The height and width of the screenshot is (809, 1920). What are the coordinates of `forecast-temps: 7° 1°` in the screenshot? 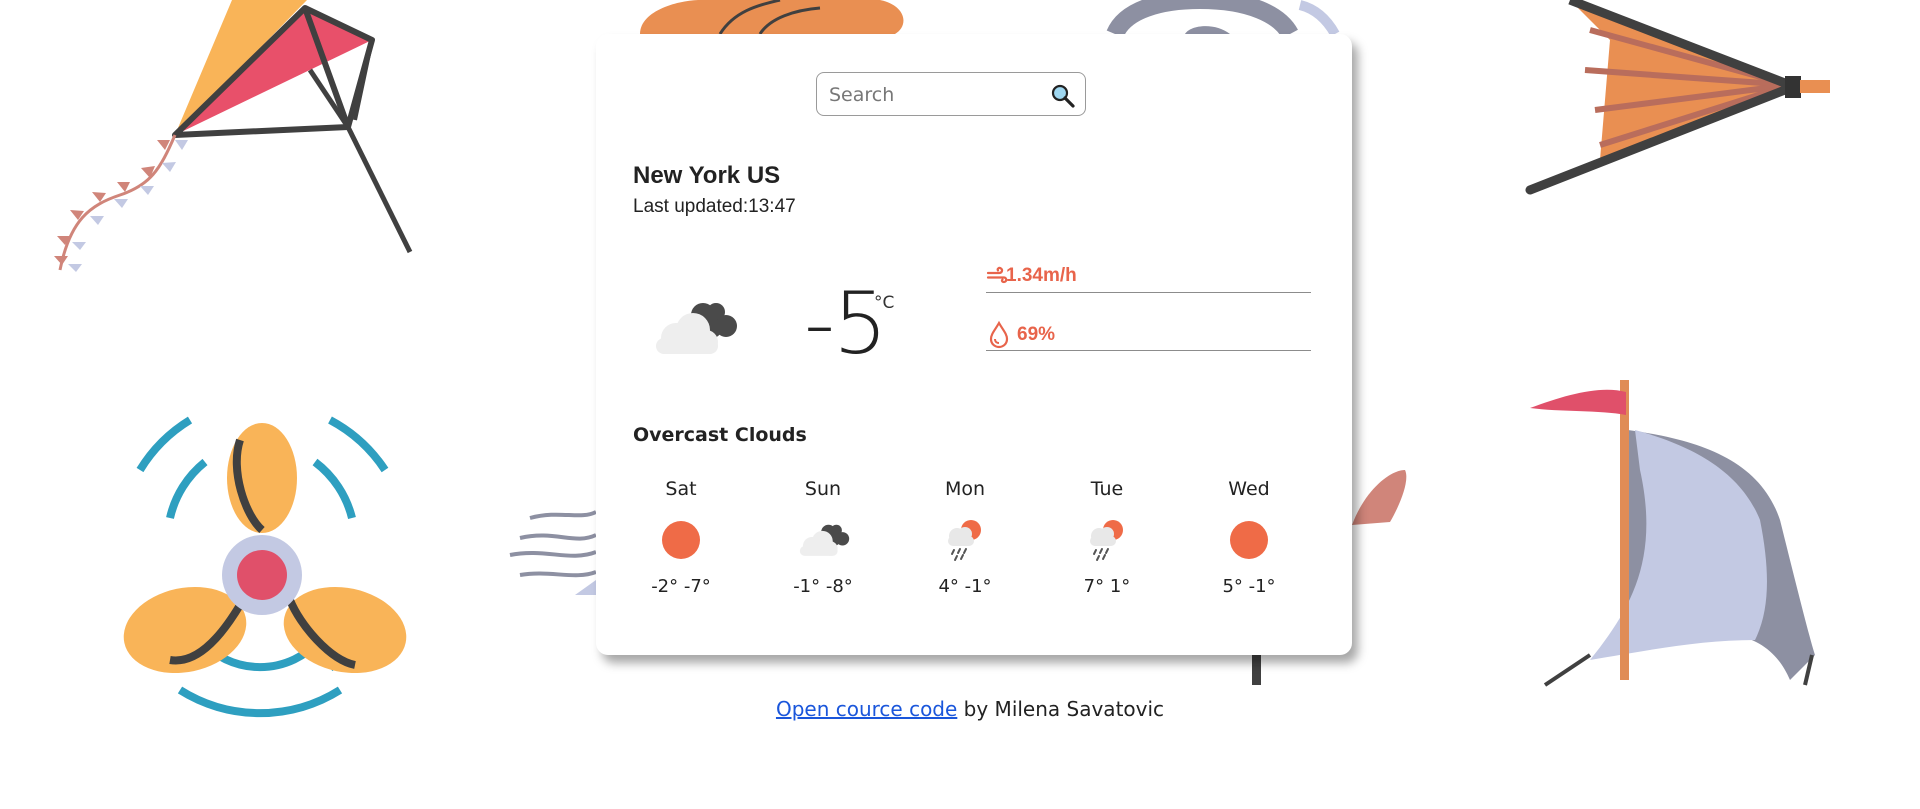 It's located at (1107, 586).